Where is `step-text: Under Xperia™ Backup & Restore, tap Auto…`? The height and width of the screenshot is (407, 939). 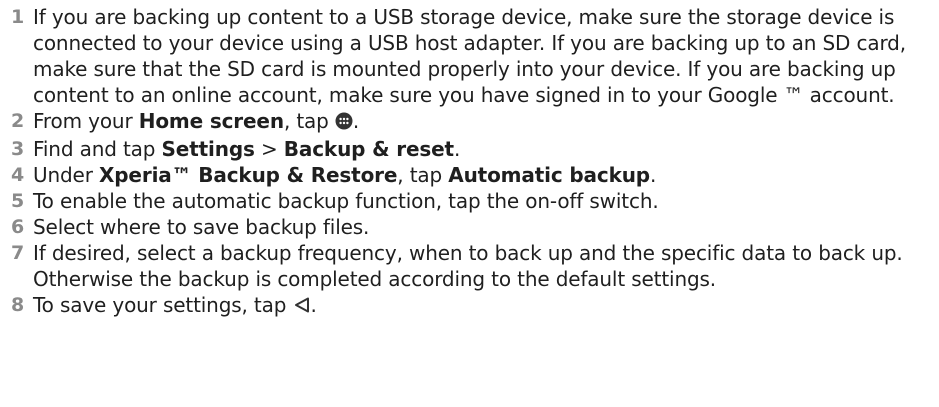 step-text: Under Xperia™ Backup & Restore, tap Auto… is located at coordinates (486, 175).